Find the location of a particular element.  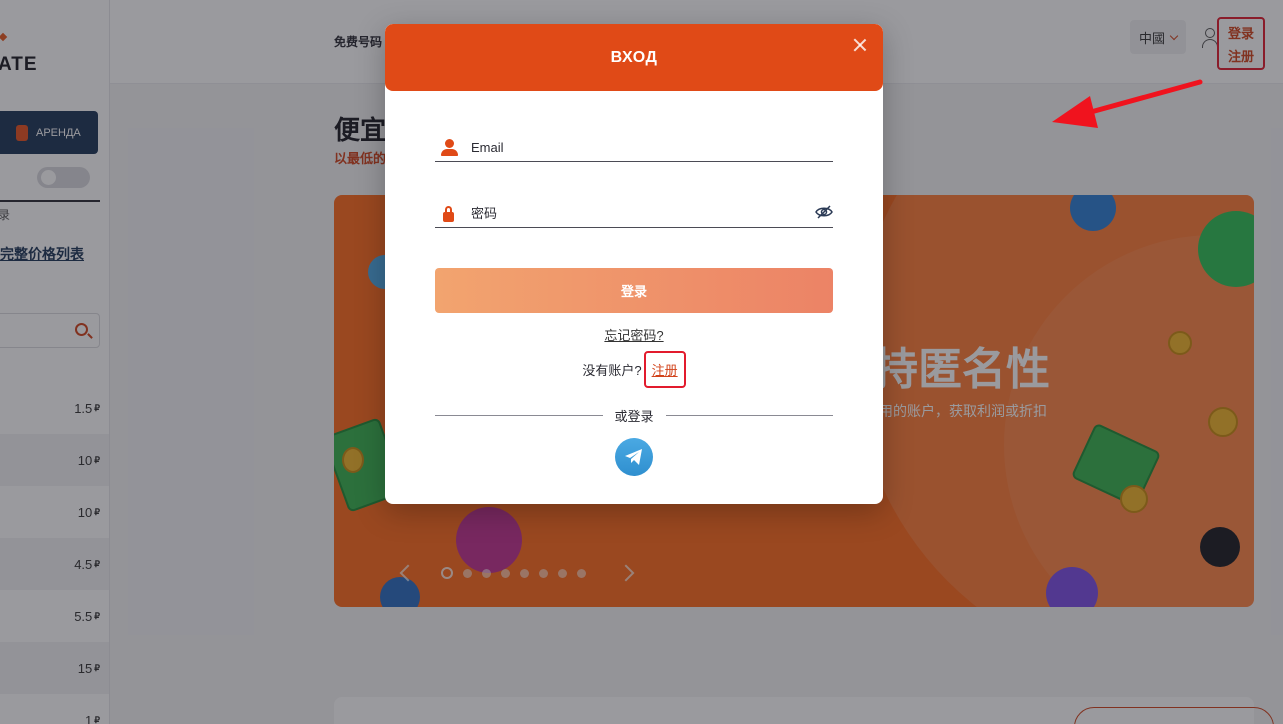

modal-title: ВХОД is located at coordinates (634, 57).